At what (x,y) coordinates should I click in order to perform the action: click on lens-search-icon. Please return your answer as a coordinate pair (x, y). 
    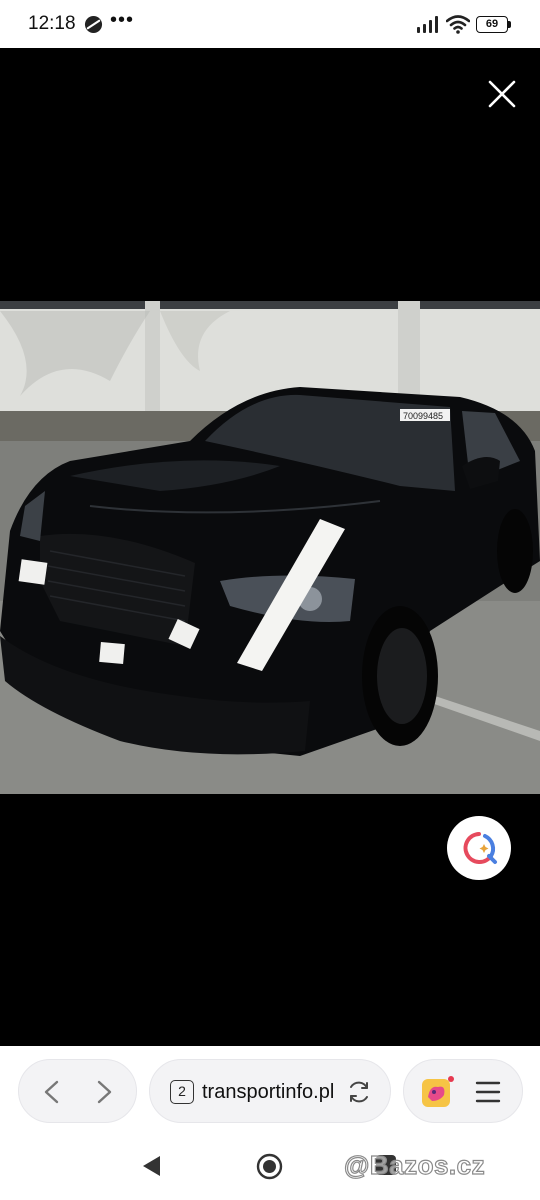
    Looking at the image, I should click on (480, 848).